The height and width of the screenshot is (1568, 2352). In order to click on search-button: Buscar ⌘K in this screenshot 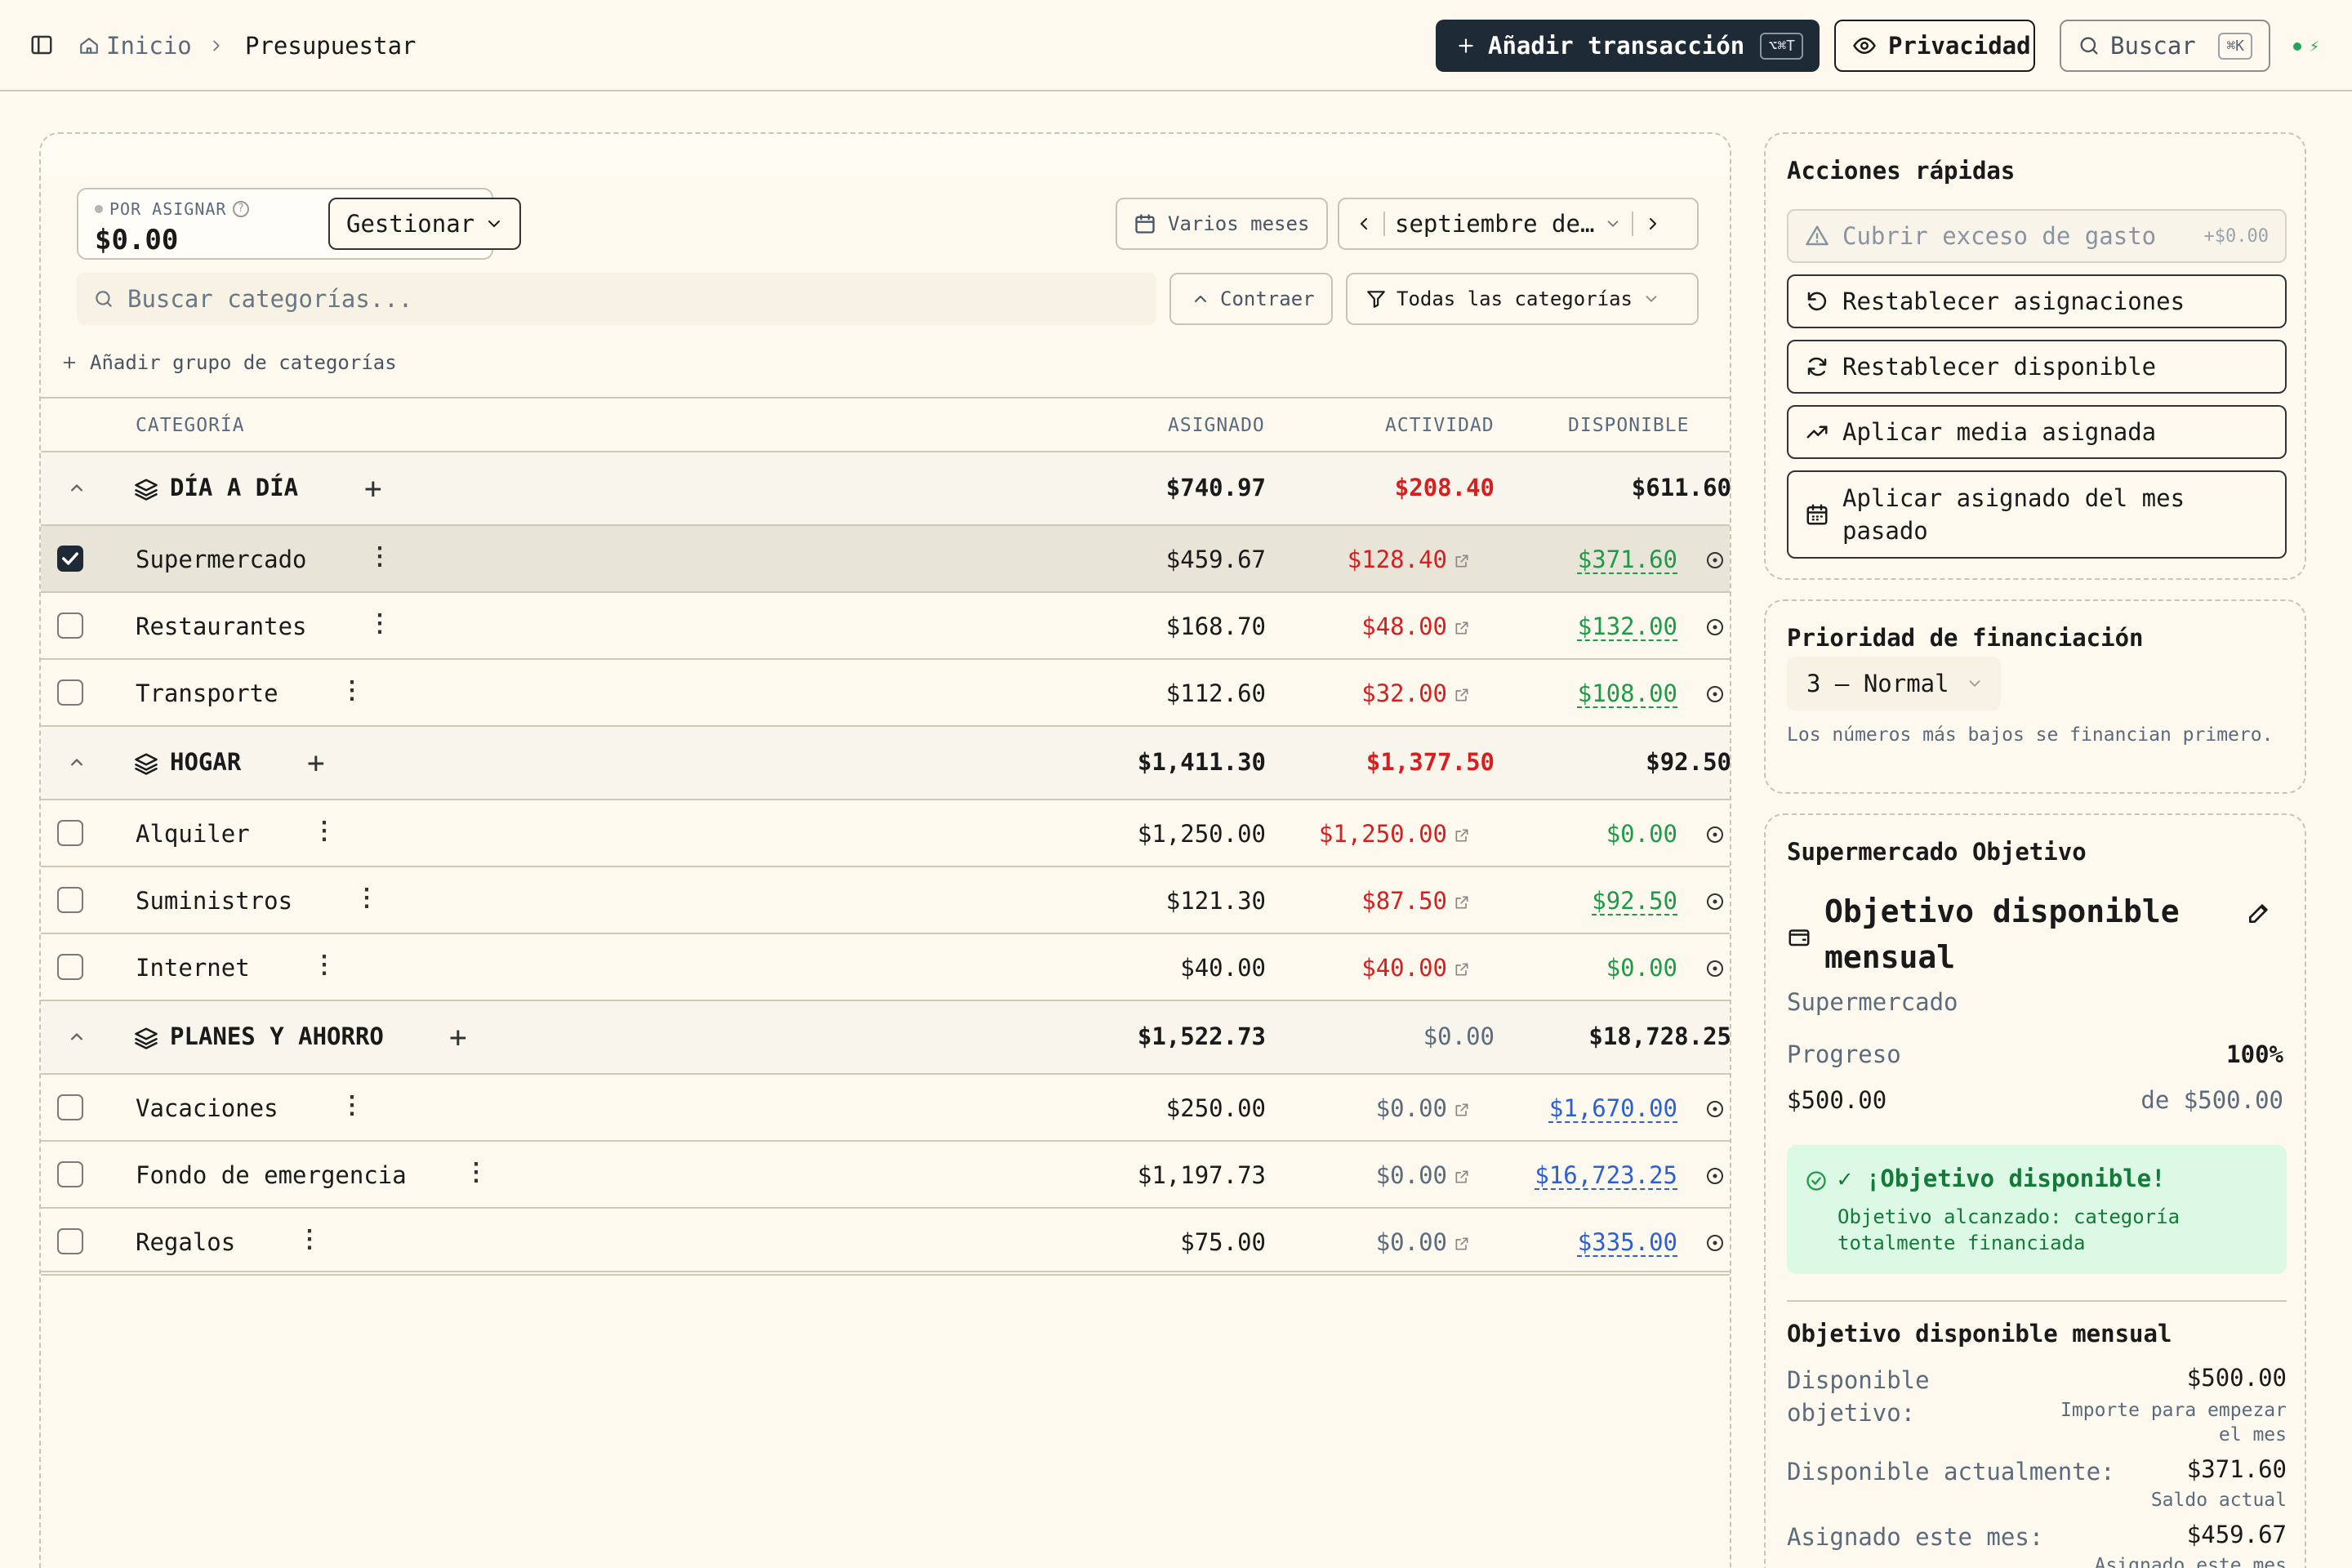, I will do `click(2165, 46)`.